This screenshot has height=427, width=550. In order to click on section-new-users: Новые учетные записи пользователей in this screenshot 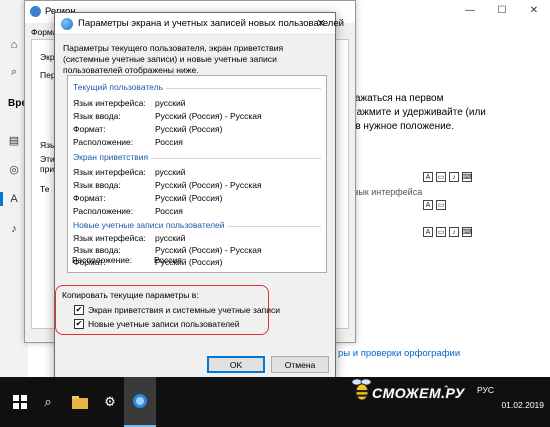, I will do `click(197, 226)`.